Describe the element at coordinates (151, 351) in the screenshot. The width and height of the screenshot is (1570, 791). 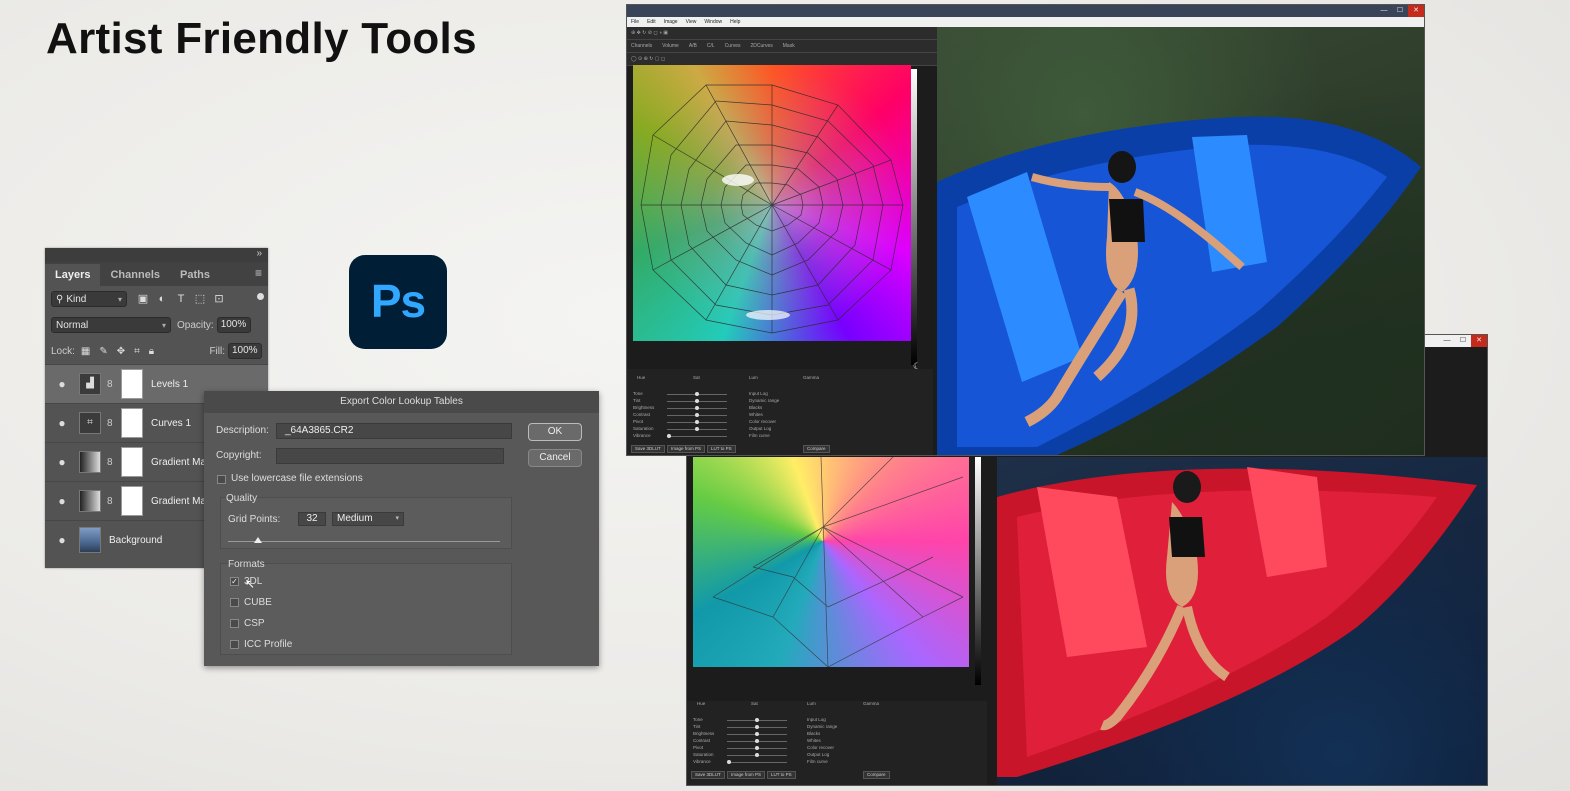
I see `lock-all-icon: 🔒︎` at that location.